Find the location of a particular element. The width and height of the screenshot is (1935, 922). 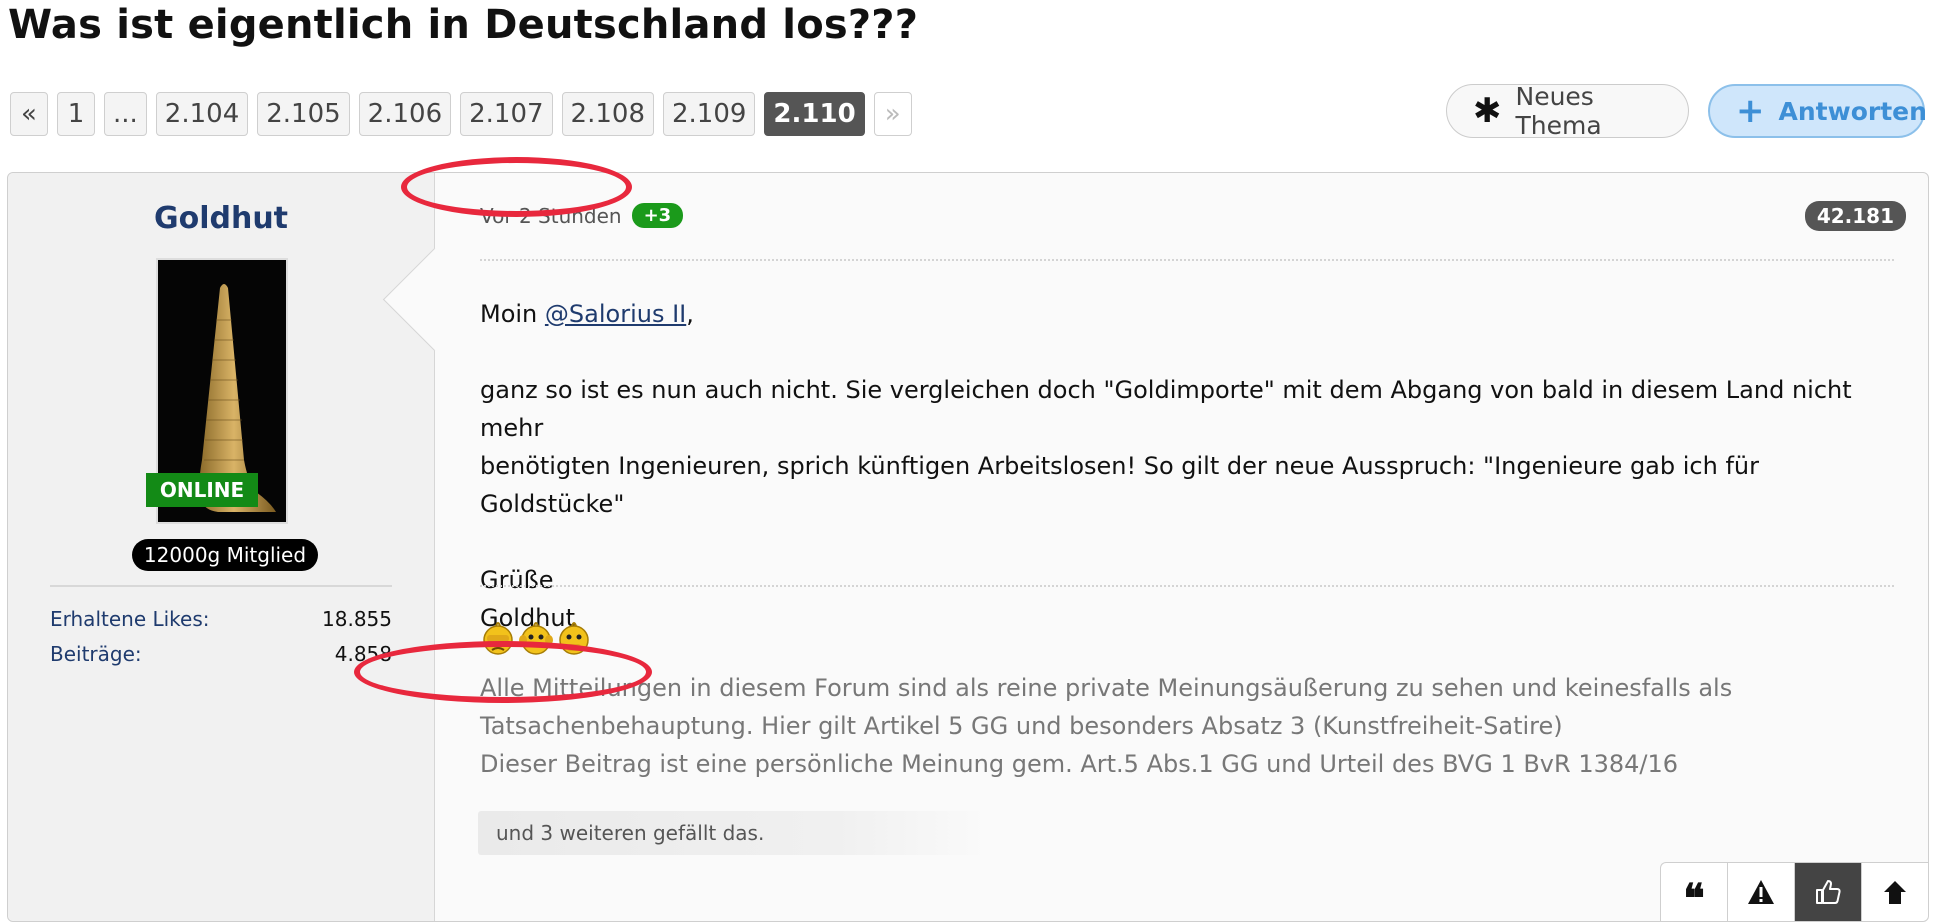

stat-likes: Erhaltene Likes: 18.855 is located at coordinates (221, 619).